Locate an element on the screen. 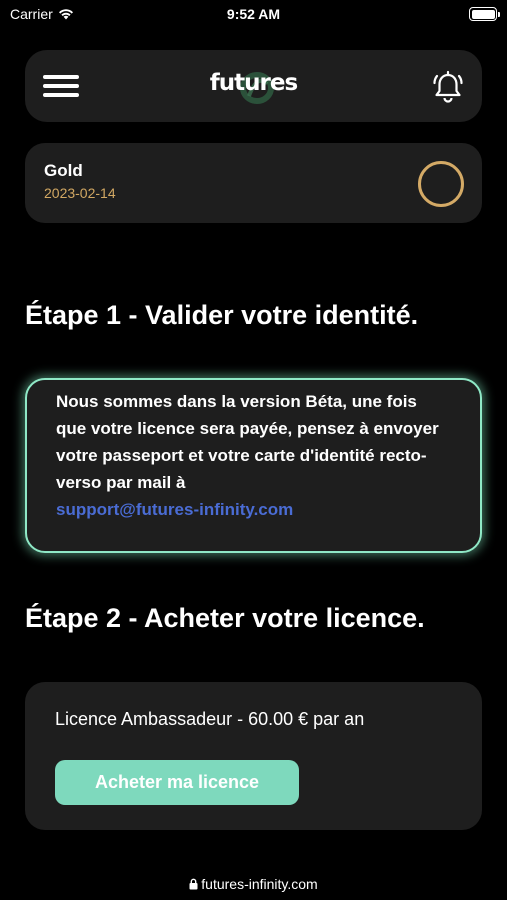  status-time: 9:52 AM is located at coordinates (253, 14).